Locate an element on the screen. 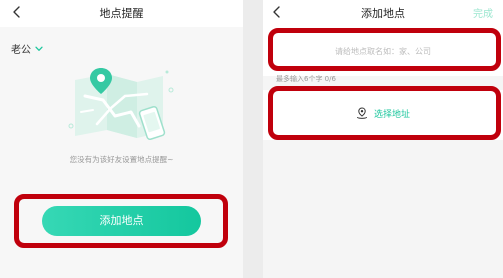 This screenshot has width=503, height=278. friend-selector: 老公 is located at coordinates (27, 48).